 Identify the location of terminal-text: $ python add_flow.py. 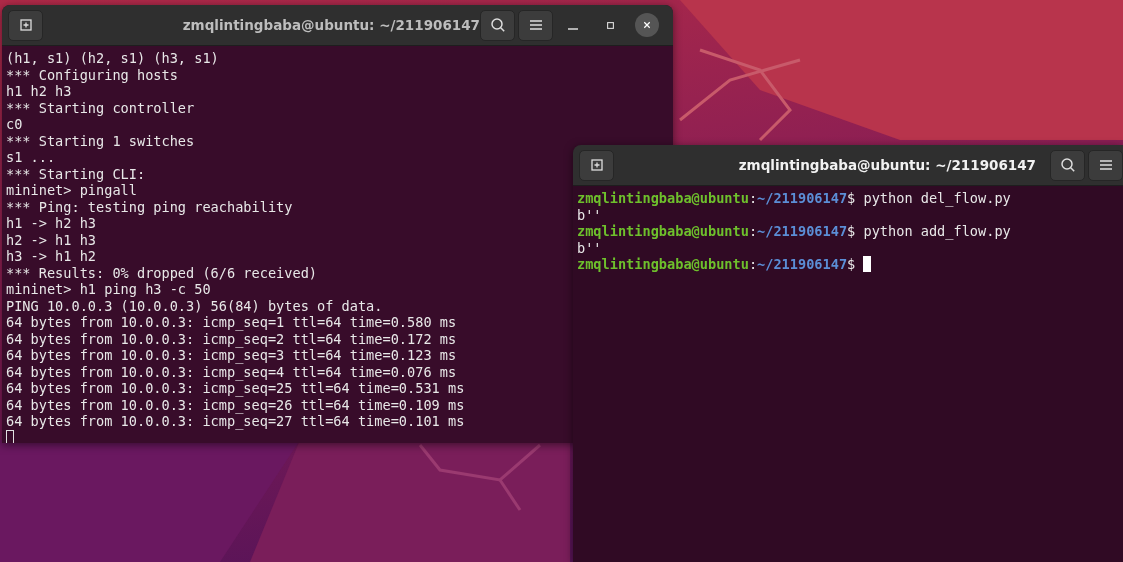
(929, 231).